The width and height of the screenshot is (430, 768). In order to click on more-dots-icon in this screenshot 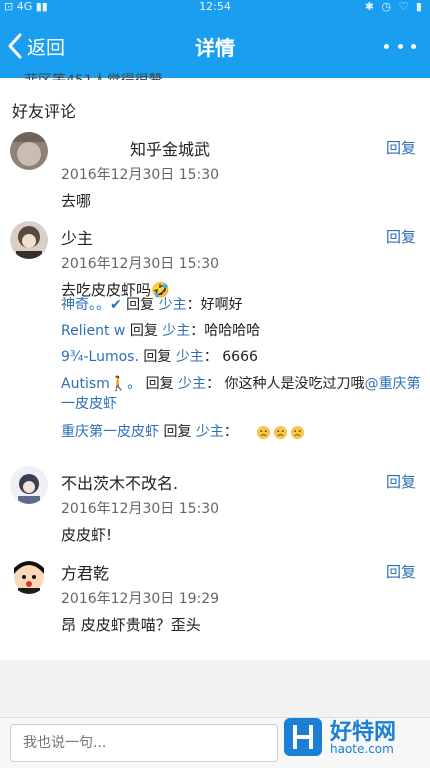, I will do `click(400, 46)`.